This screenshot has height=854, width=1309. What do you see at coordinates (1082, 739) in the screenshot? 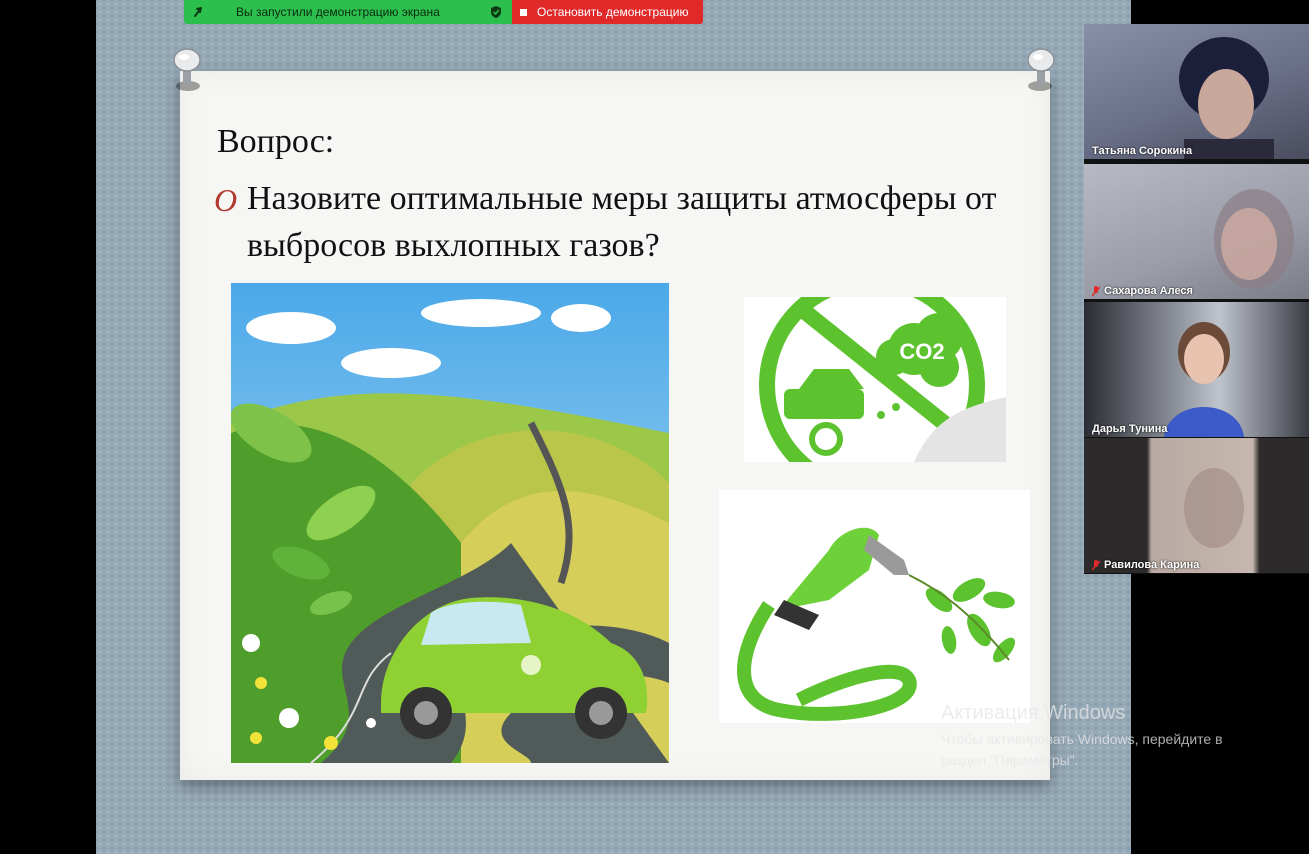
I see `watermark-line-1: Чтобы активировать Windows, перейдите в` at bounding box center [1082, 739].